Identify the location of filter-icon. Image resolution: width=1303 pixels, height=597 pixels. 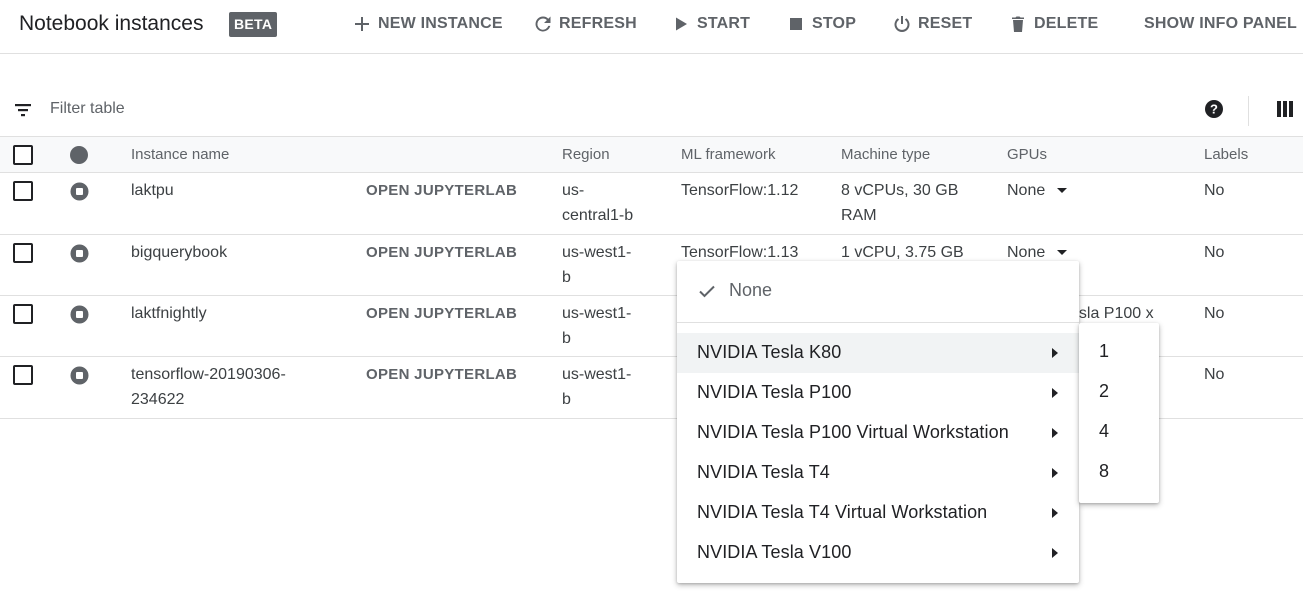
(23, 110).